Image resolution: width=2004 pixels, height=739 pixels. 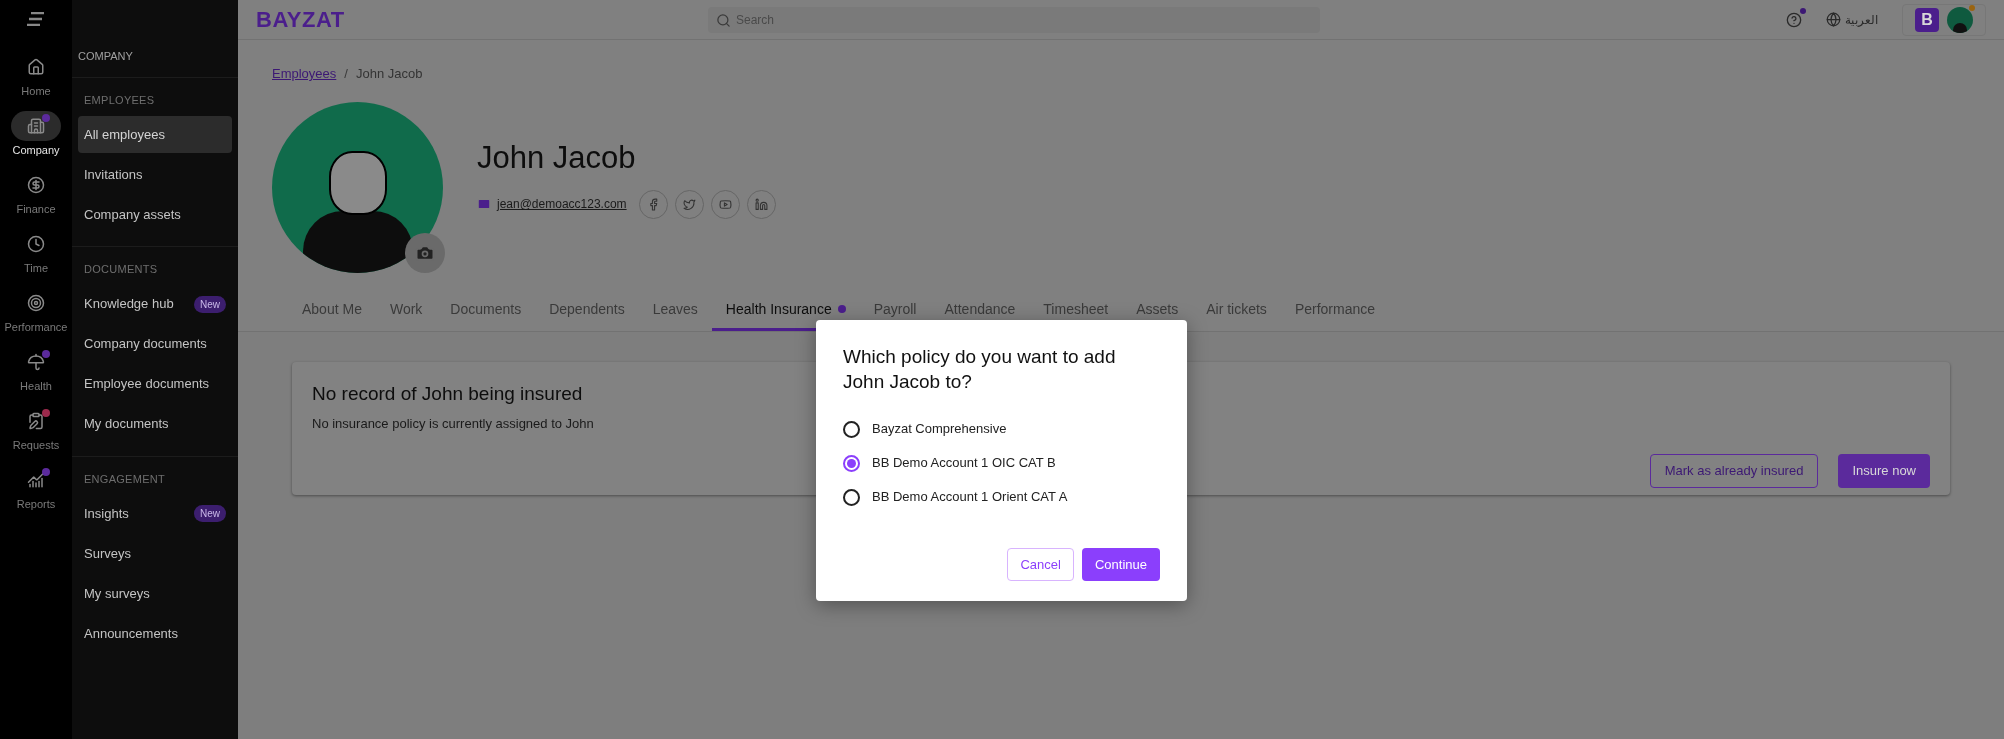 I want to click on rail-label: Performance, so click(x=36, y=327).